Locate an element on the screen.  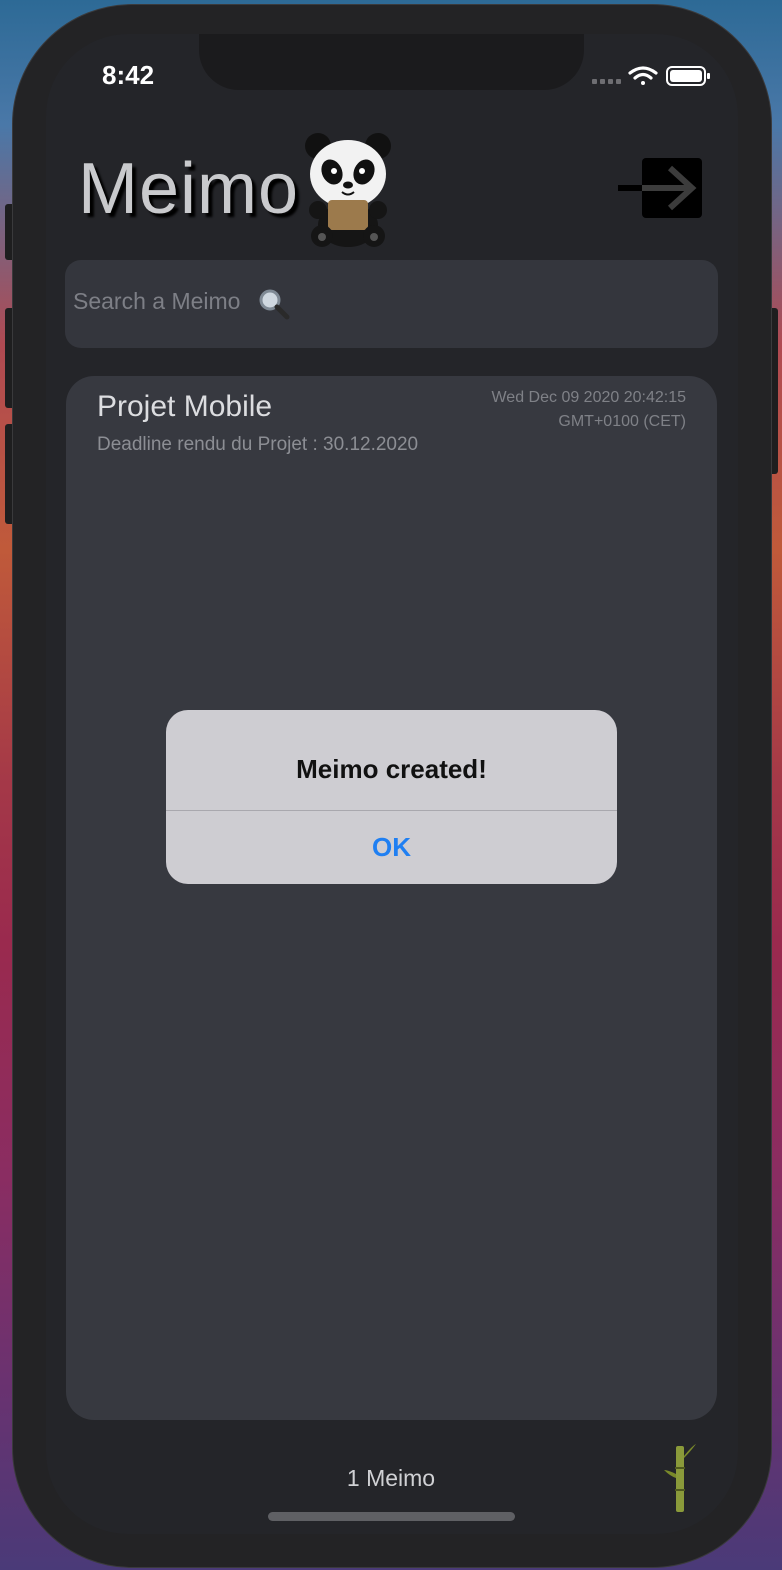
battery-icon is located at coordinates (688, 76).